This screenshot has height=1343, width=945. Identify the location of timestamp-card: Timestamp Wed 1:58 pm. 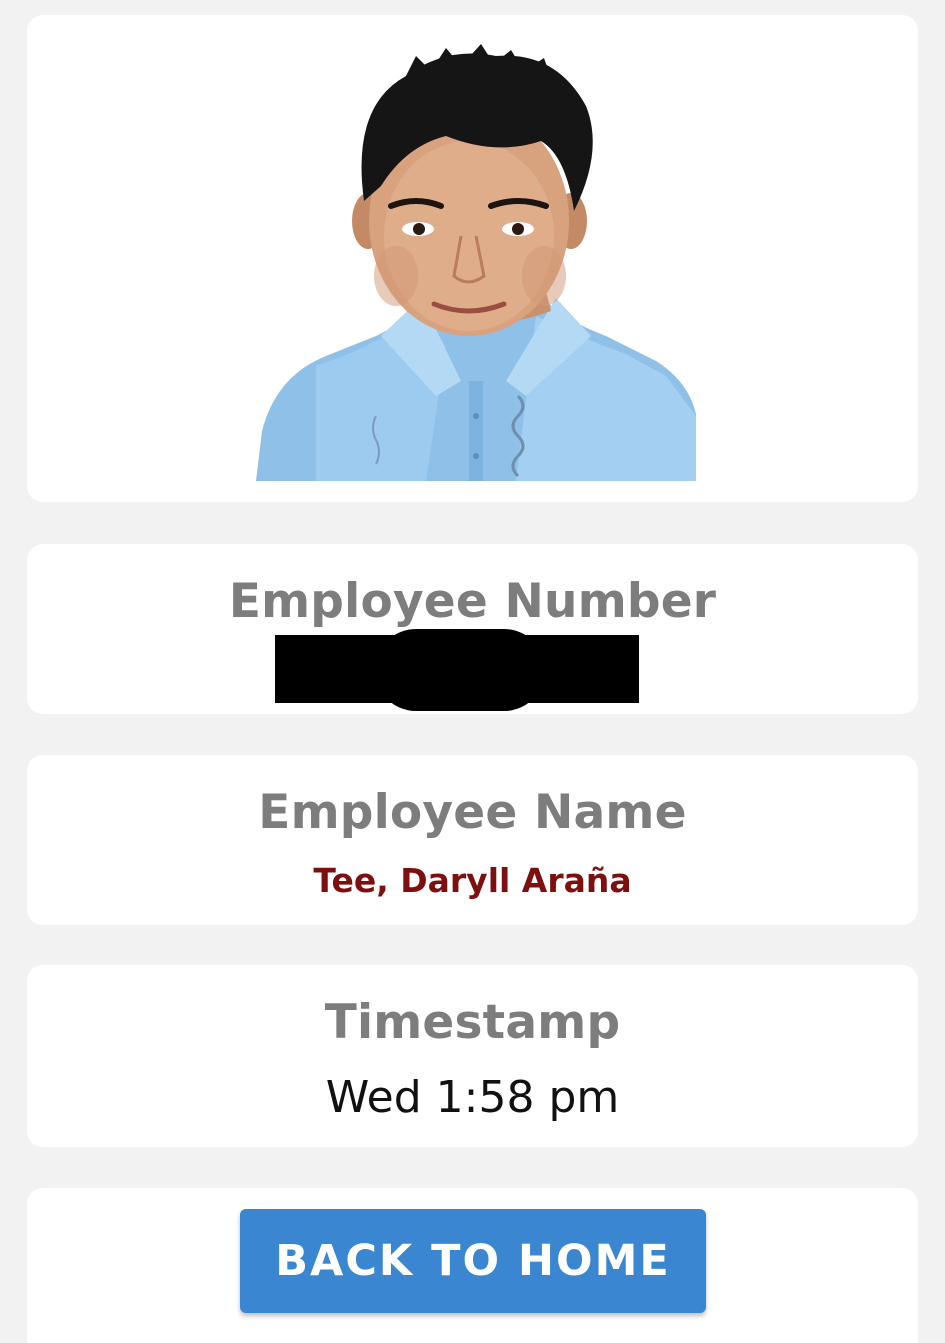
(472, 1056).